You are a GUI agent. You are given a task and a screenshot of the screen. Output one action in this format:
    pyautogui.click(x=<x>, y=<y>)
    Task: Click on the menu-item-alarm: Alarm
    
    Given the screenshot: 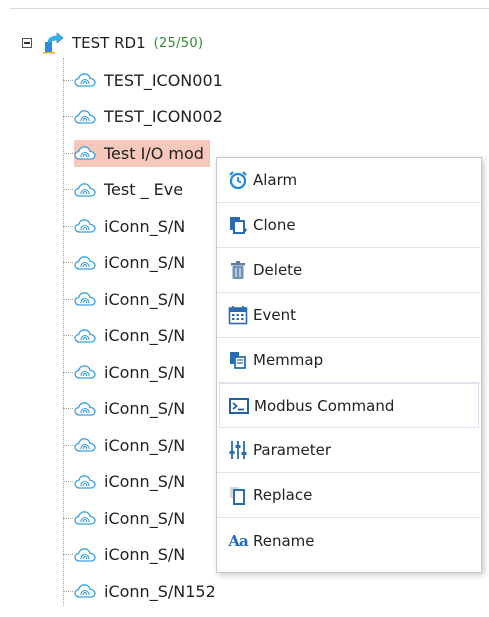 What is the action you would take?
    pyautogui.click(x=349, y=180)
    